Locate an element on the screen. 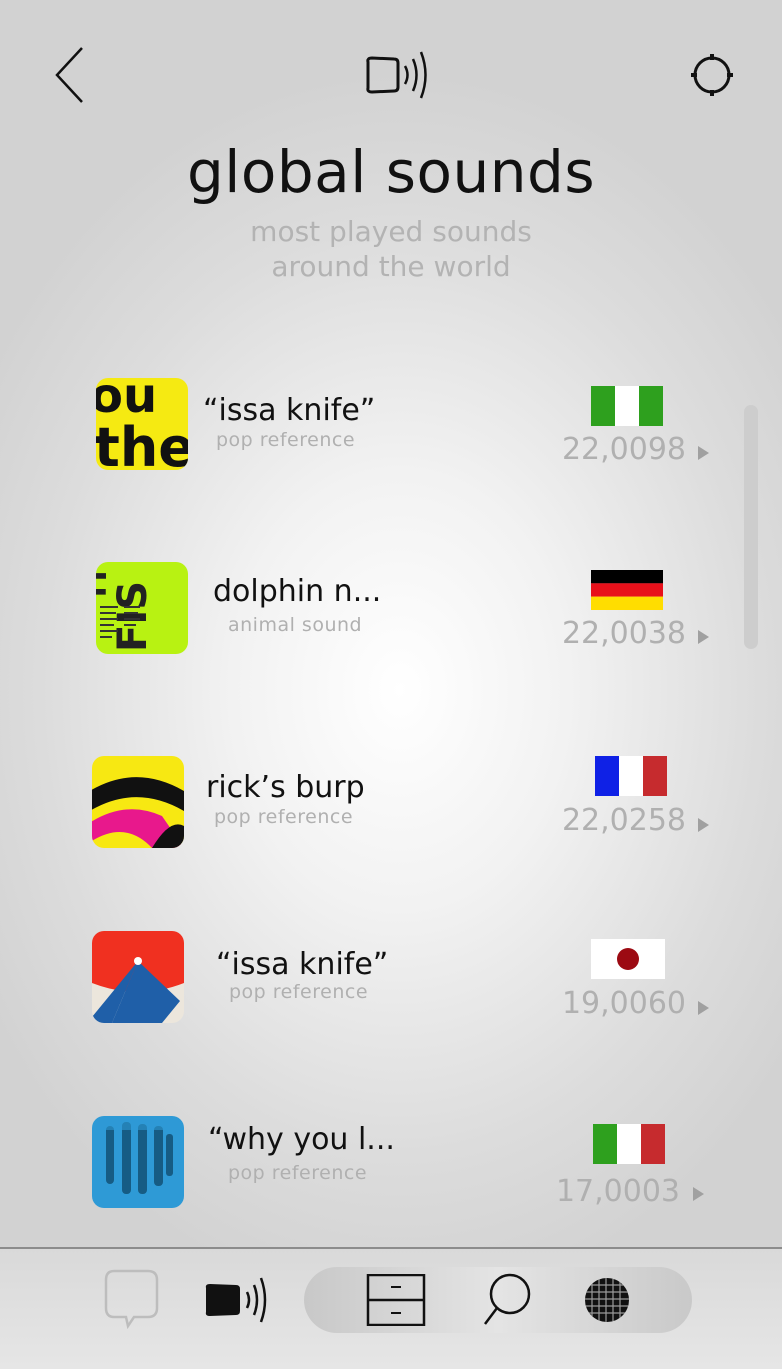  chat-bubble-icon is located at coordinates (131, 1299).